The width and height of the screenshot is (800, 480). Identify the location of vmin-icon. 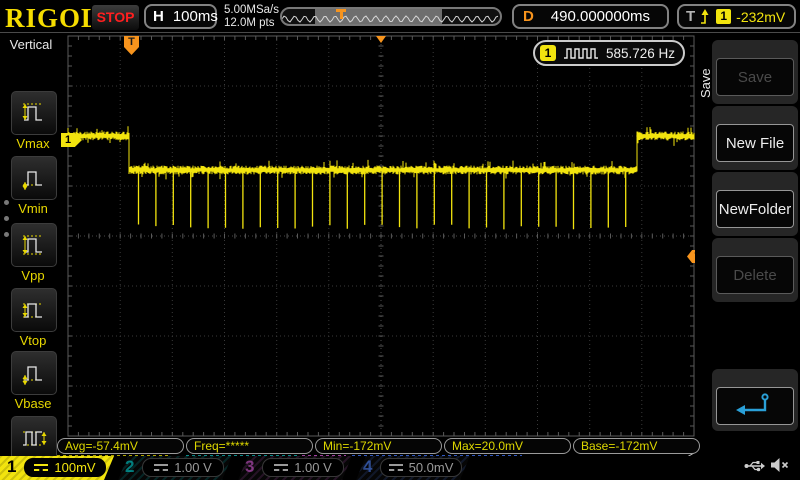
(32, 180).